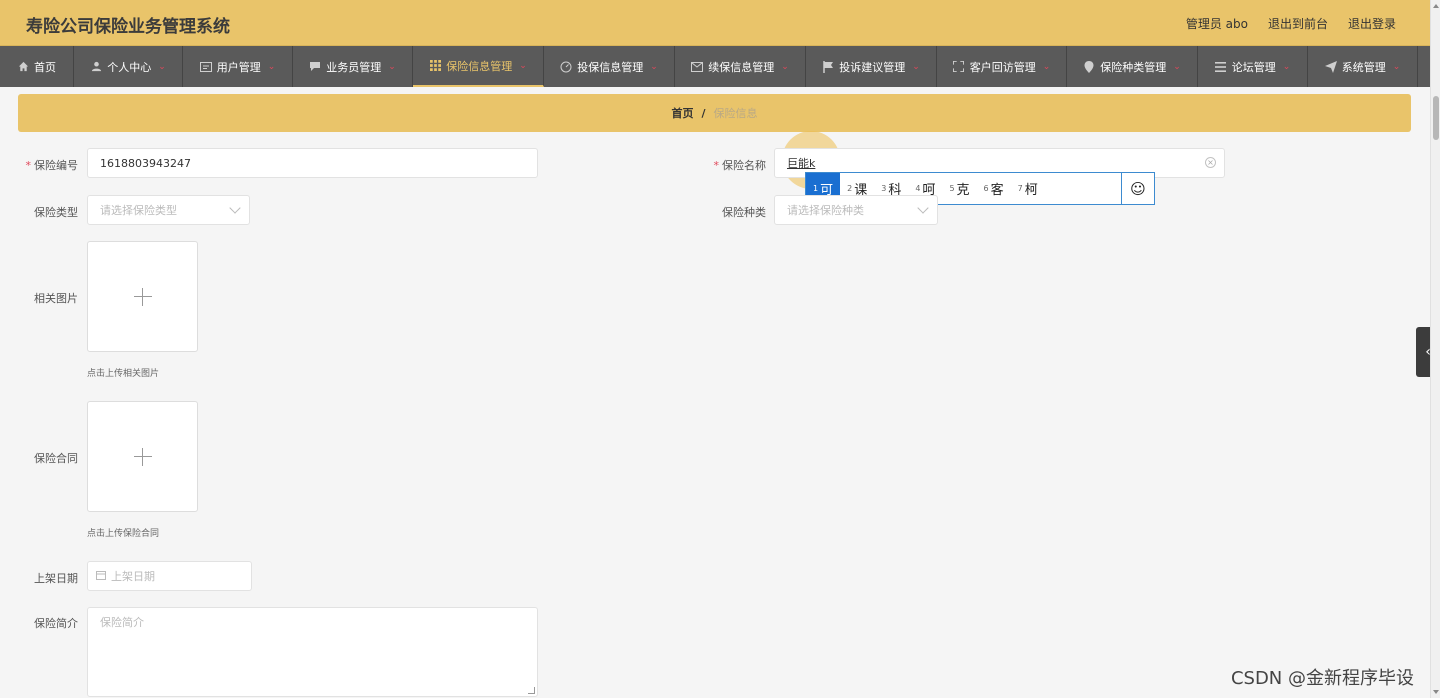  What do you see at coordinates (923, 208) in the screenshot?
I see `chevron-down-icon` at bounding box center [923, 208].